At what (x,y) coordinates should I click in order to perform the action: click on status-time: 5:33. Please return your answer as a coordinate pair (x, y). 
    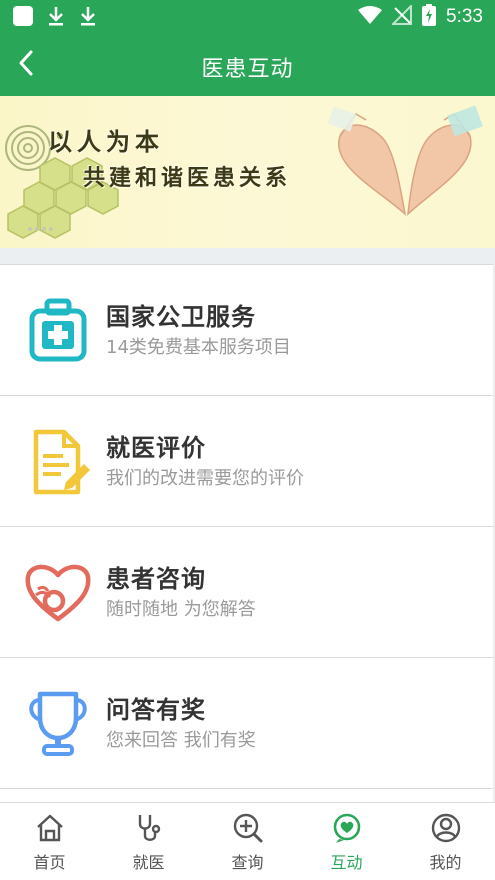
    Looking at the image, I should click on (464, 16).